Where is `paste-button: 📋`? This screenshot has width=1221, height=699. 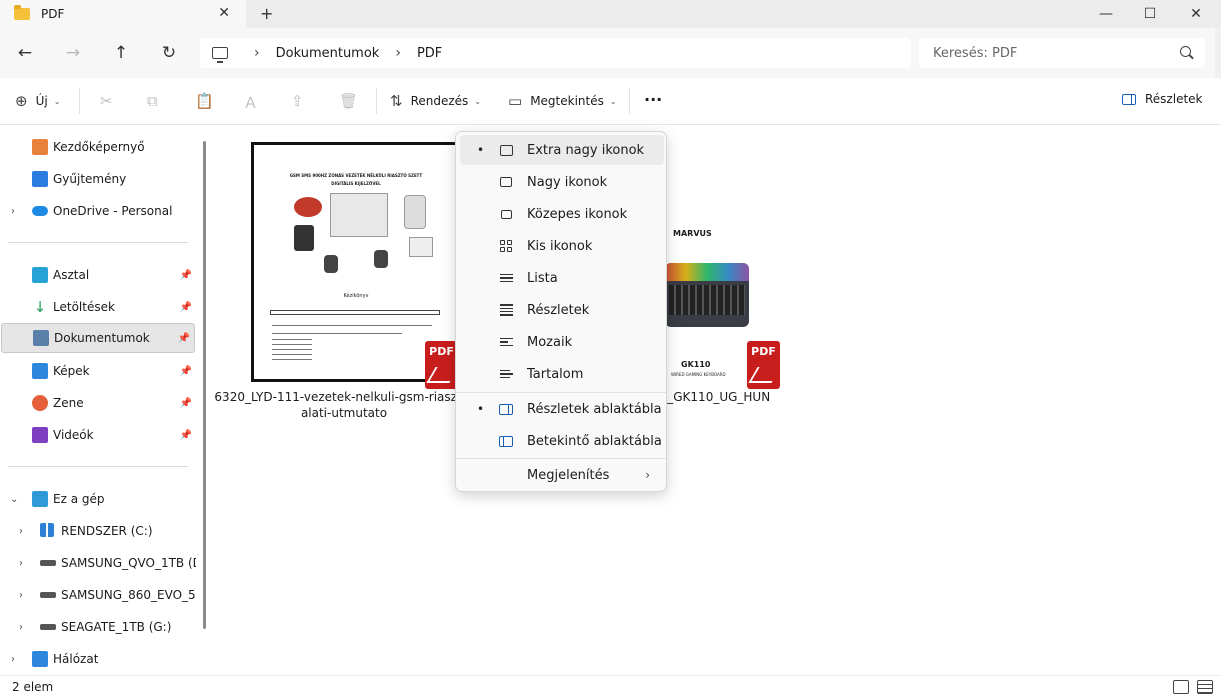
paste-button: 📋 is located at coordinates (208, 101).